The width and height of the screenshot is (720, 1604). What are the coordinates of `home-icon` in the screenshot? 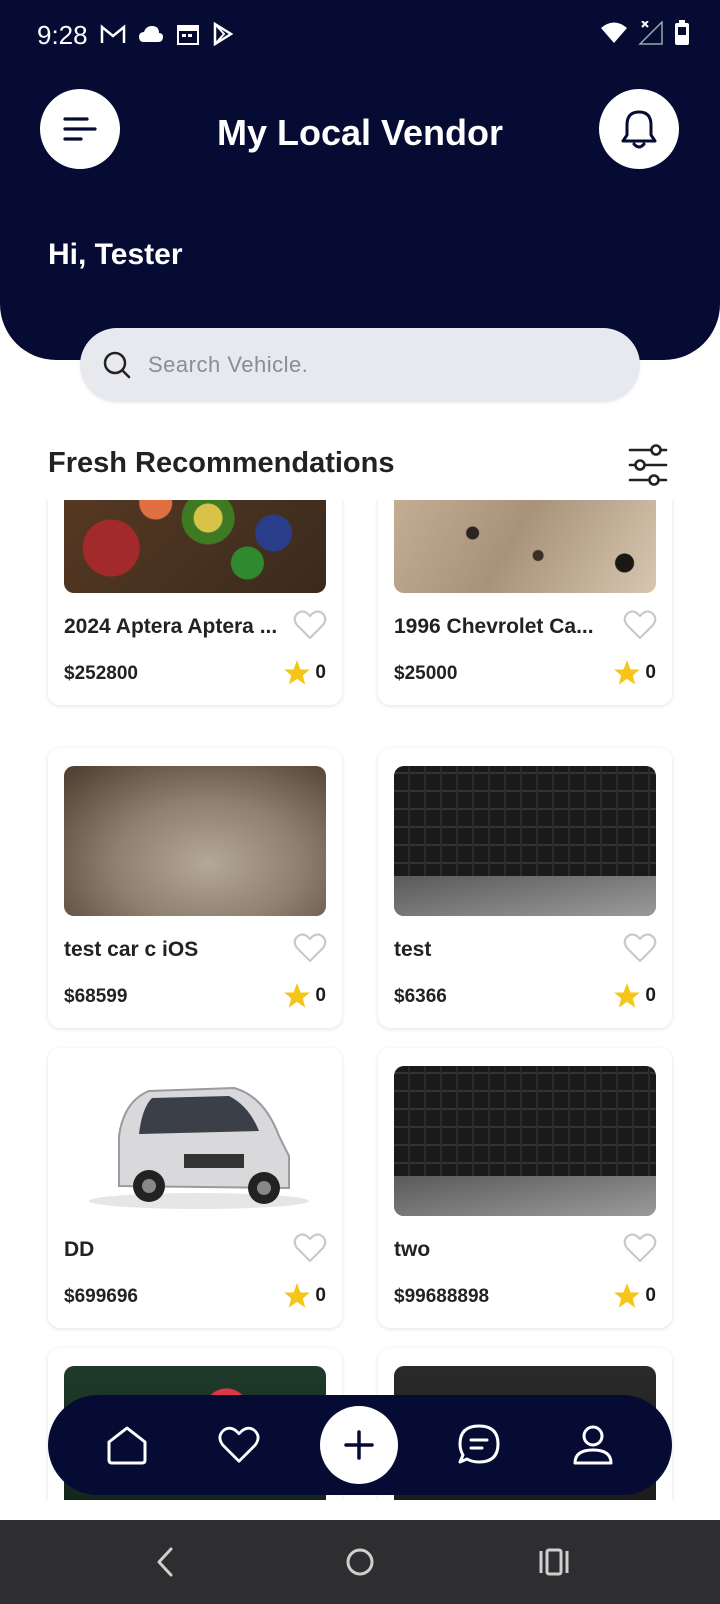 It's located at (127, 1445).